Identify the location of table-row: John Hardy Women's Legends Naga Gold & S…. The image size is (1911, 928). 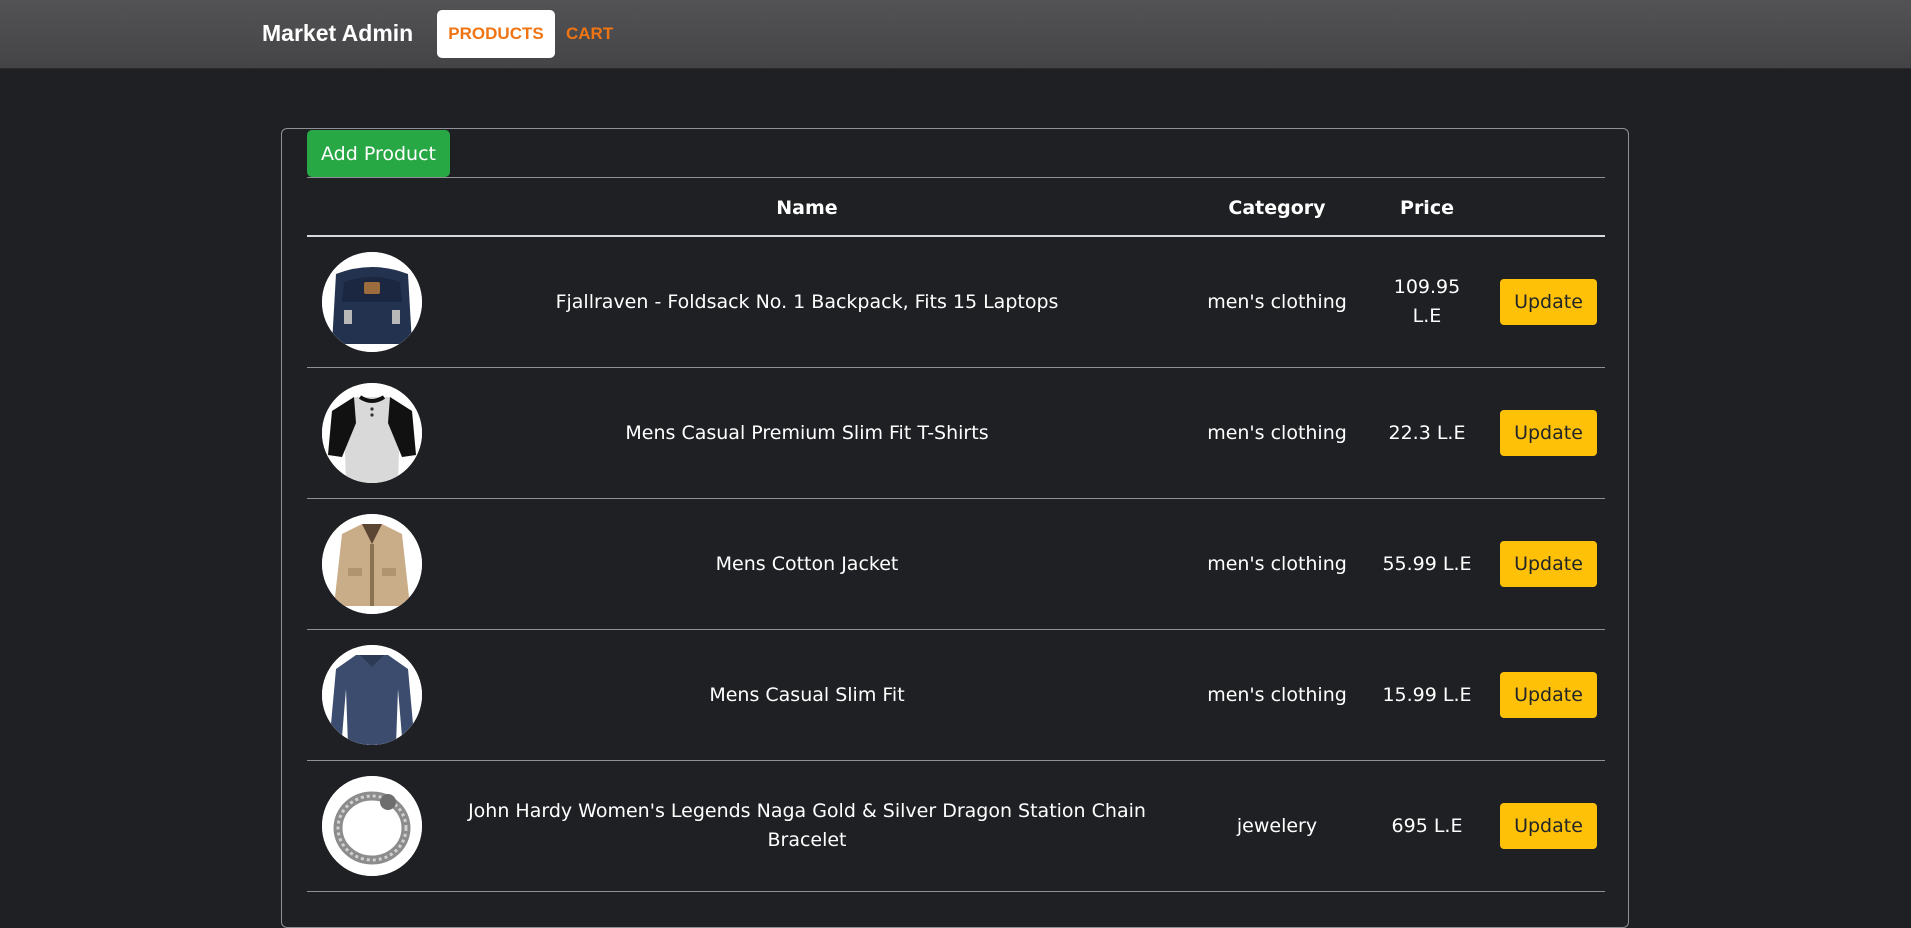
(956, 826).